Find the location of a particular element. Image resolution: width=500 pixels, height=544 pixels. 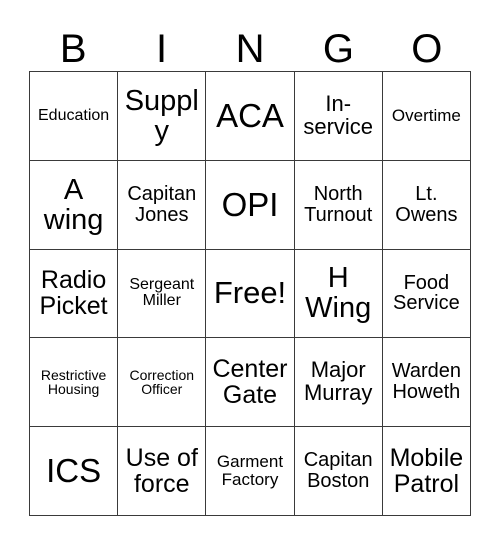

bingo-cell-label: Food Service is located at coordinates (426, 293).